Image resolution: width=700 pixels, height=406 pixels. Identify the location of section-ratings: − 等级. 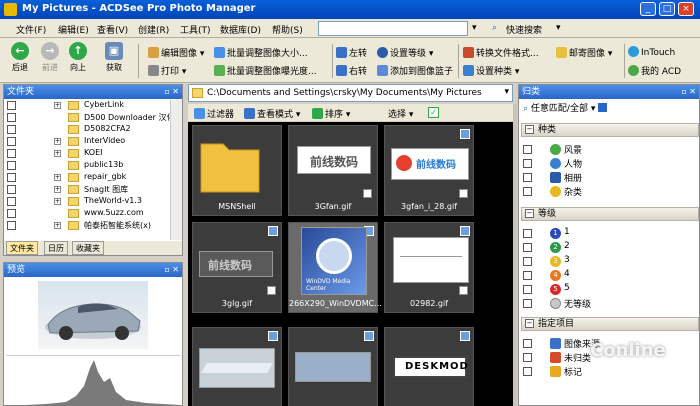
(610, 214).